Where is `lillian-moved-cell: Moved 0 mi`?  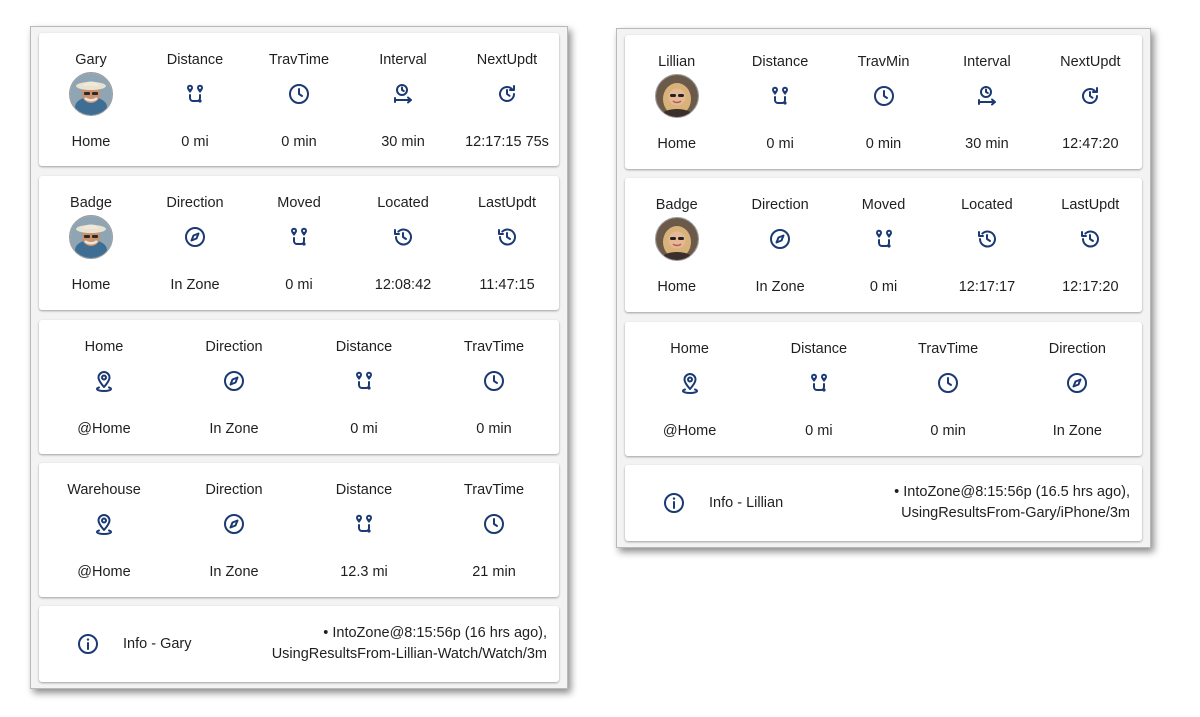 lillian-moved-cell: Moved 0 mi is located at coordinates (883, 245).